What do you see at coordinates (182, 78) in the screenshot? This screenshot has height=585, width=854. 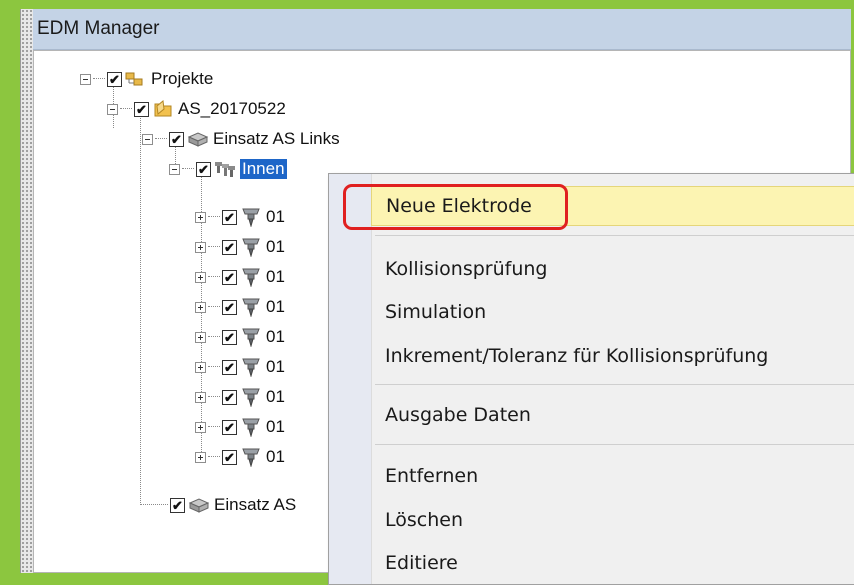 I see `tree-node-label: Projekte` at bounding box center [182, 78].